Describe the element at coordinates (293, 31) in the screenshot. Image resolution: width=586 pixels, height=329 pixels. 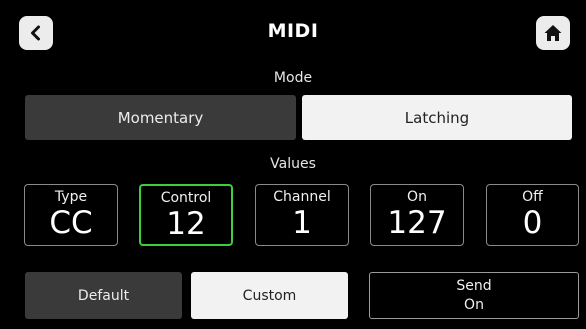
I see `page-title: MIDI` at that location.